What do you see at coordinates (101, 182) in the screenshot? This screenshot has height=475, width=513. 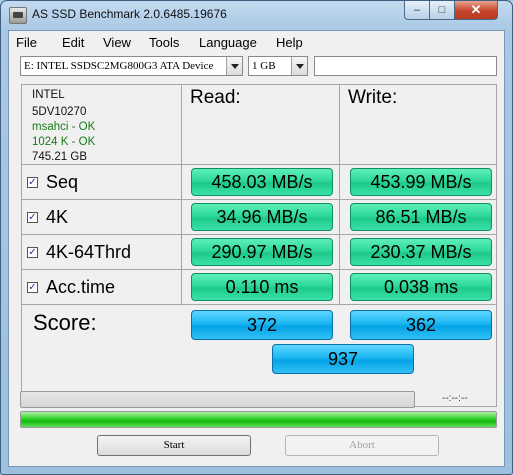 I see `test-row-seq: ✓ Seq` at bounding box center [101, 182].